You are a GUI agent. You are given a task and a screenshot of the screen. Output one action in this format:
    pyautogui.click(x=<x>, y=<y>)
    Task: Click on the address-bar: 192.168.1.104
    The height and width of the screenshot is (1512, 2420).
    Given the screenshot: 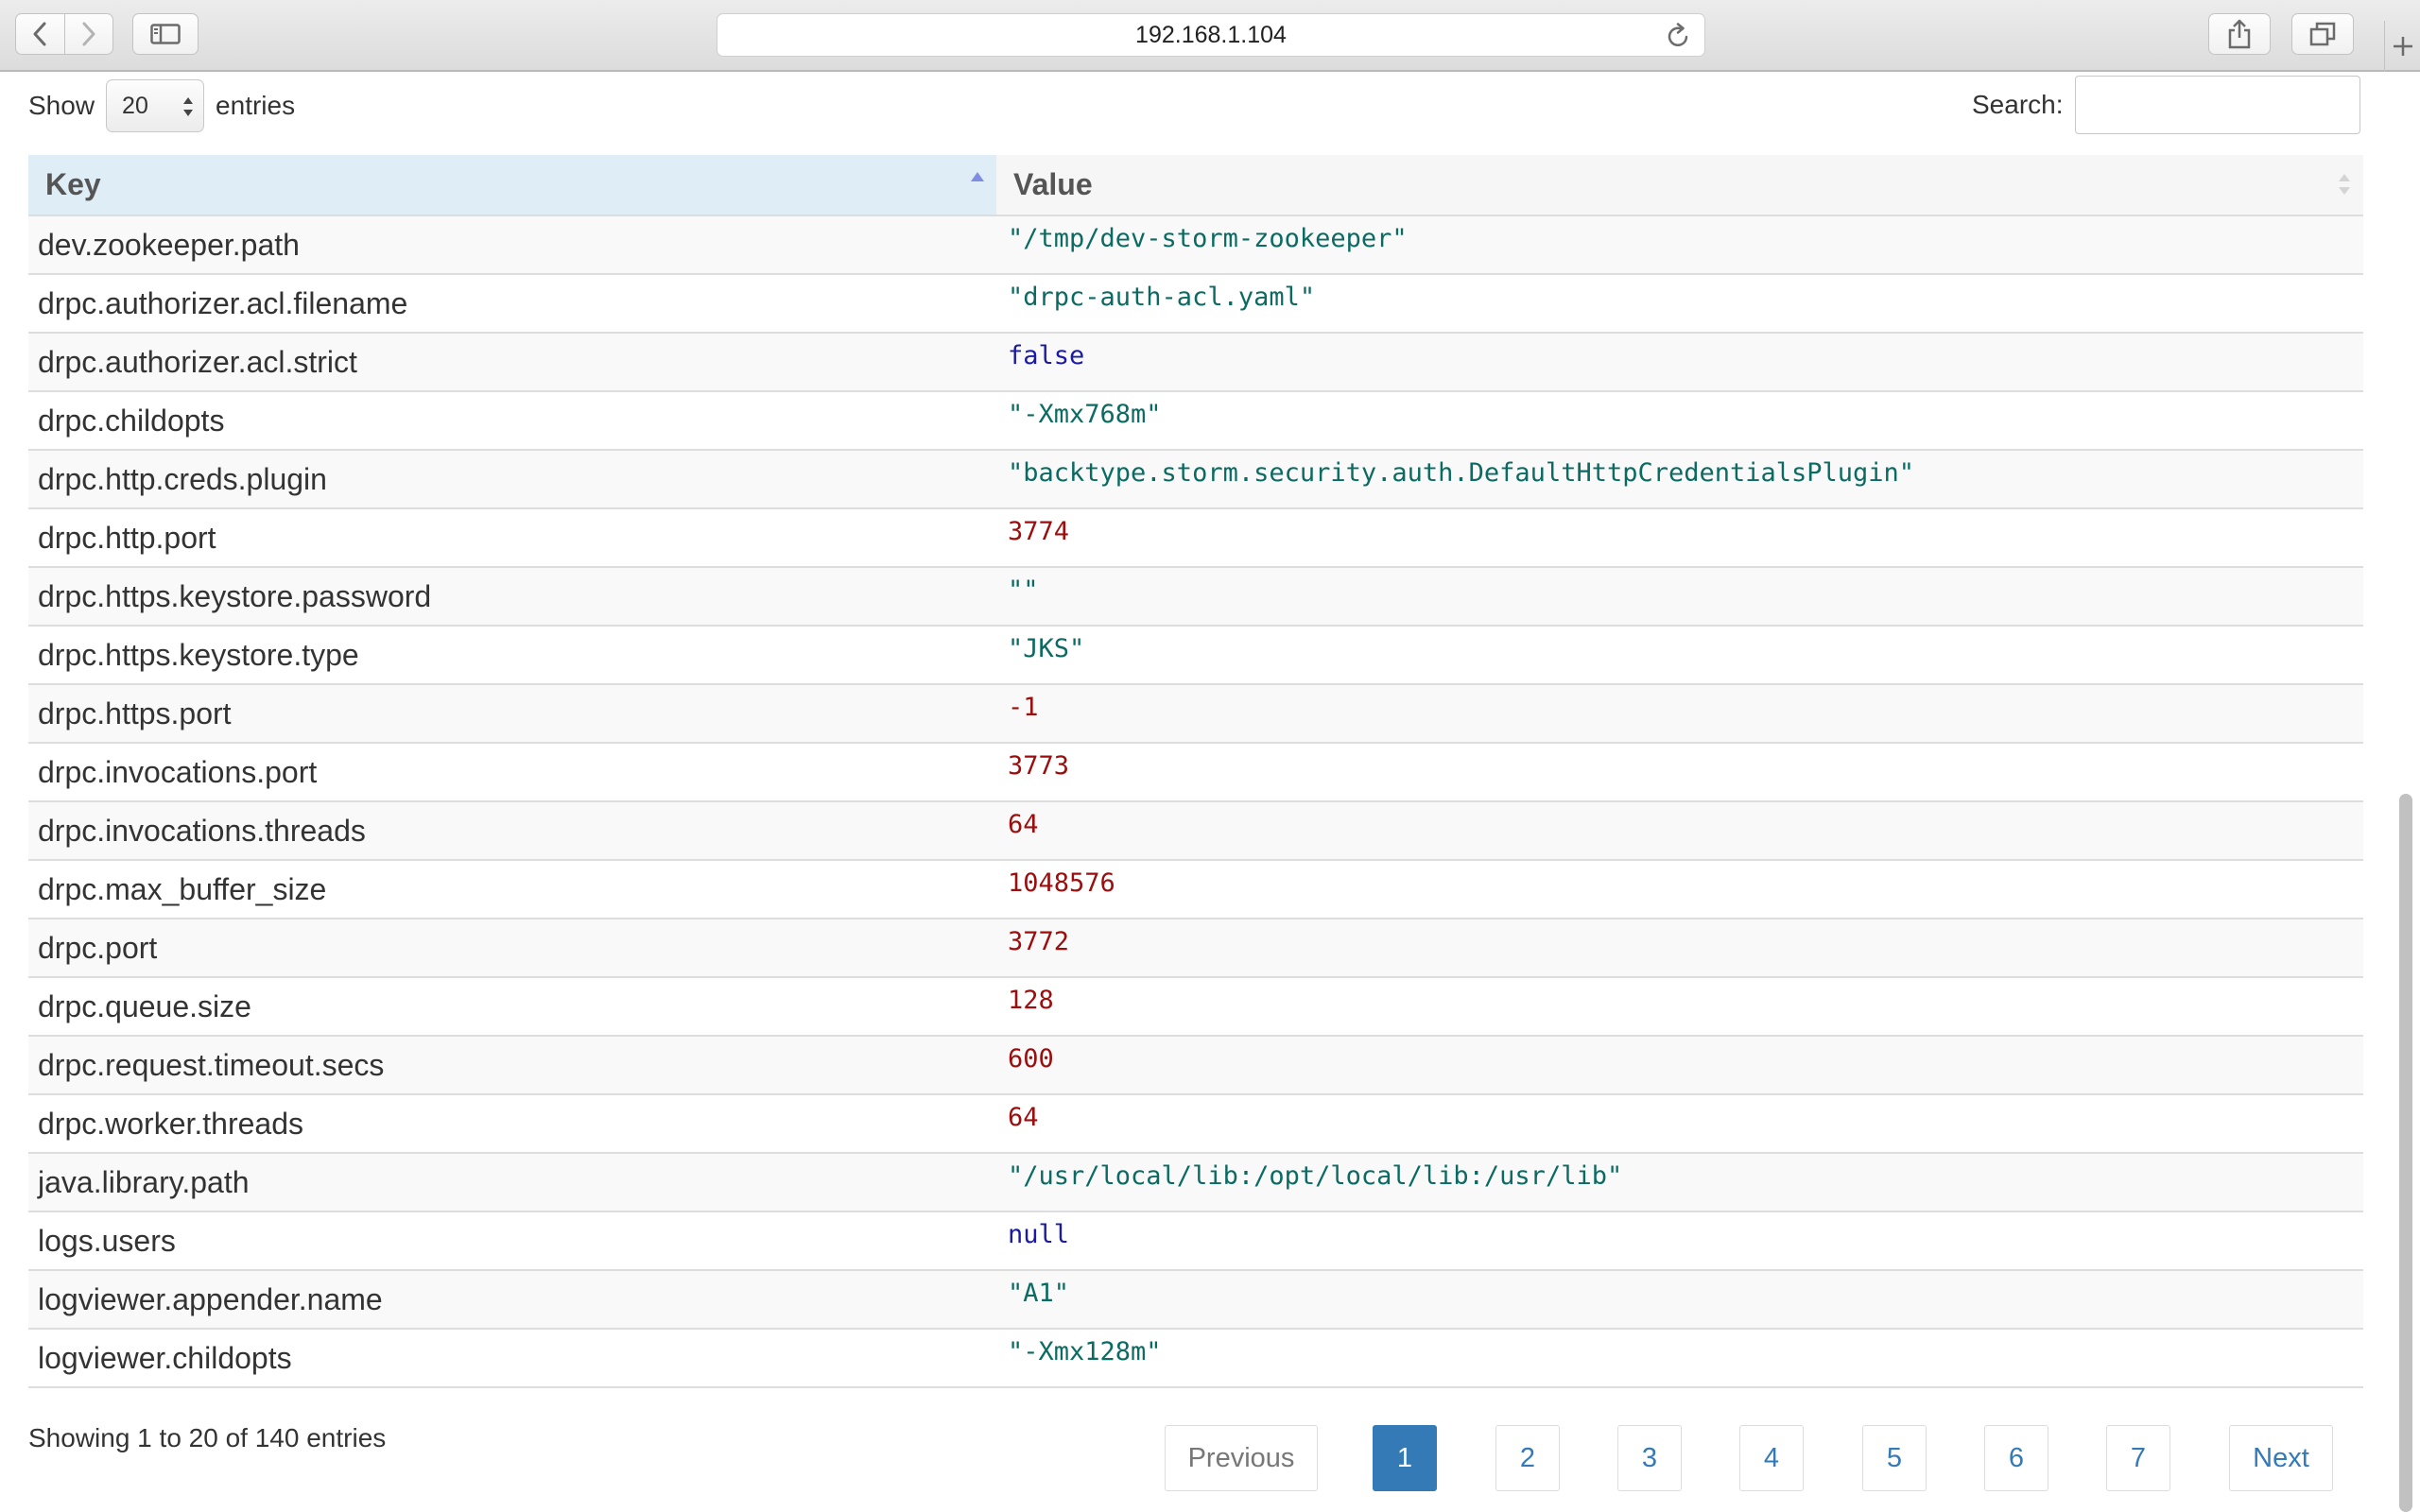 What is the action you would take?
    pyautogui.click(x=1211, y=35)
    